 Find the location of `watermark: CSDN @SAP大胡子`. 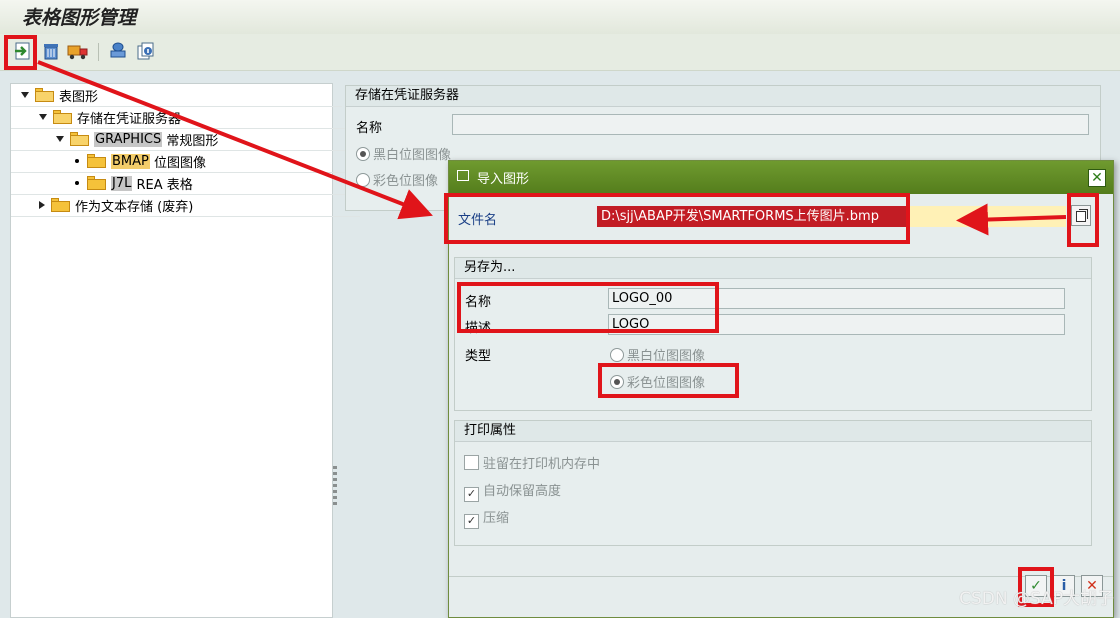

watermark: CSDN @SAP大胡子 is located at coordinates (1036, 599).